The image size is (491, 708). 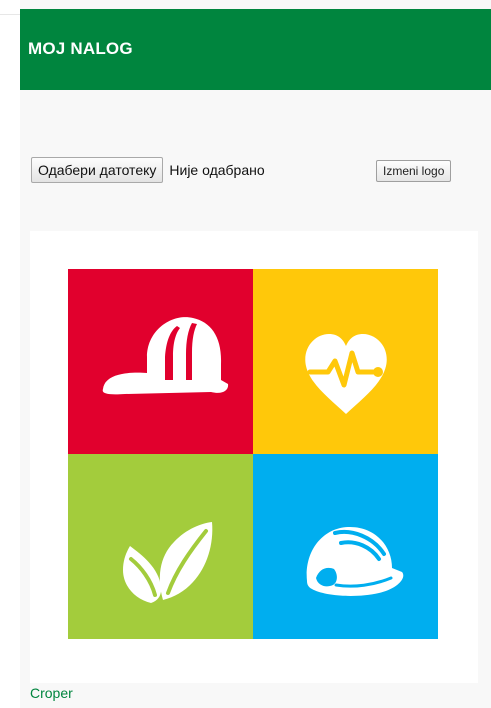 I want to click on file-status-text: Није одабрано, so click(x=217, y=170).